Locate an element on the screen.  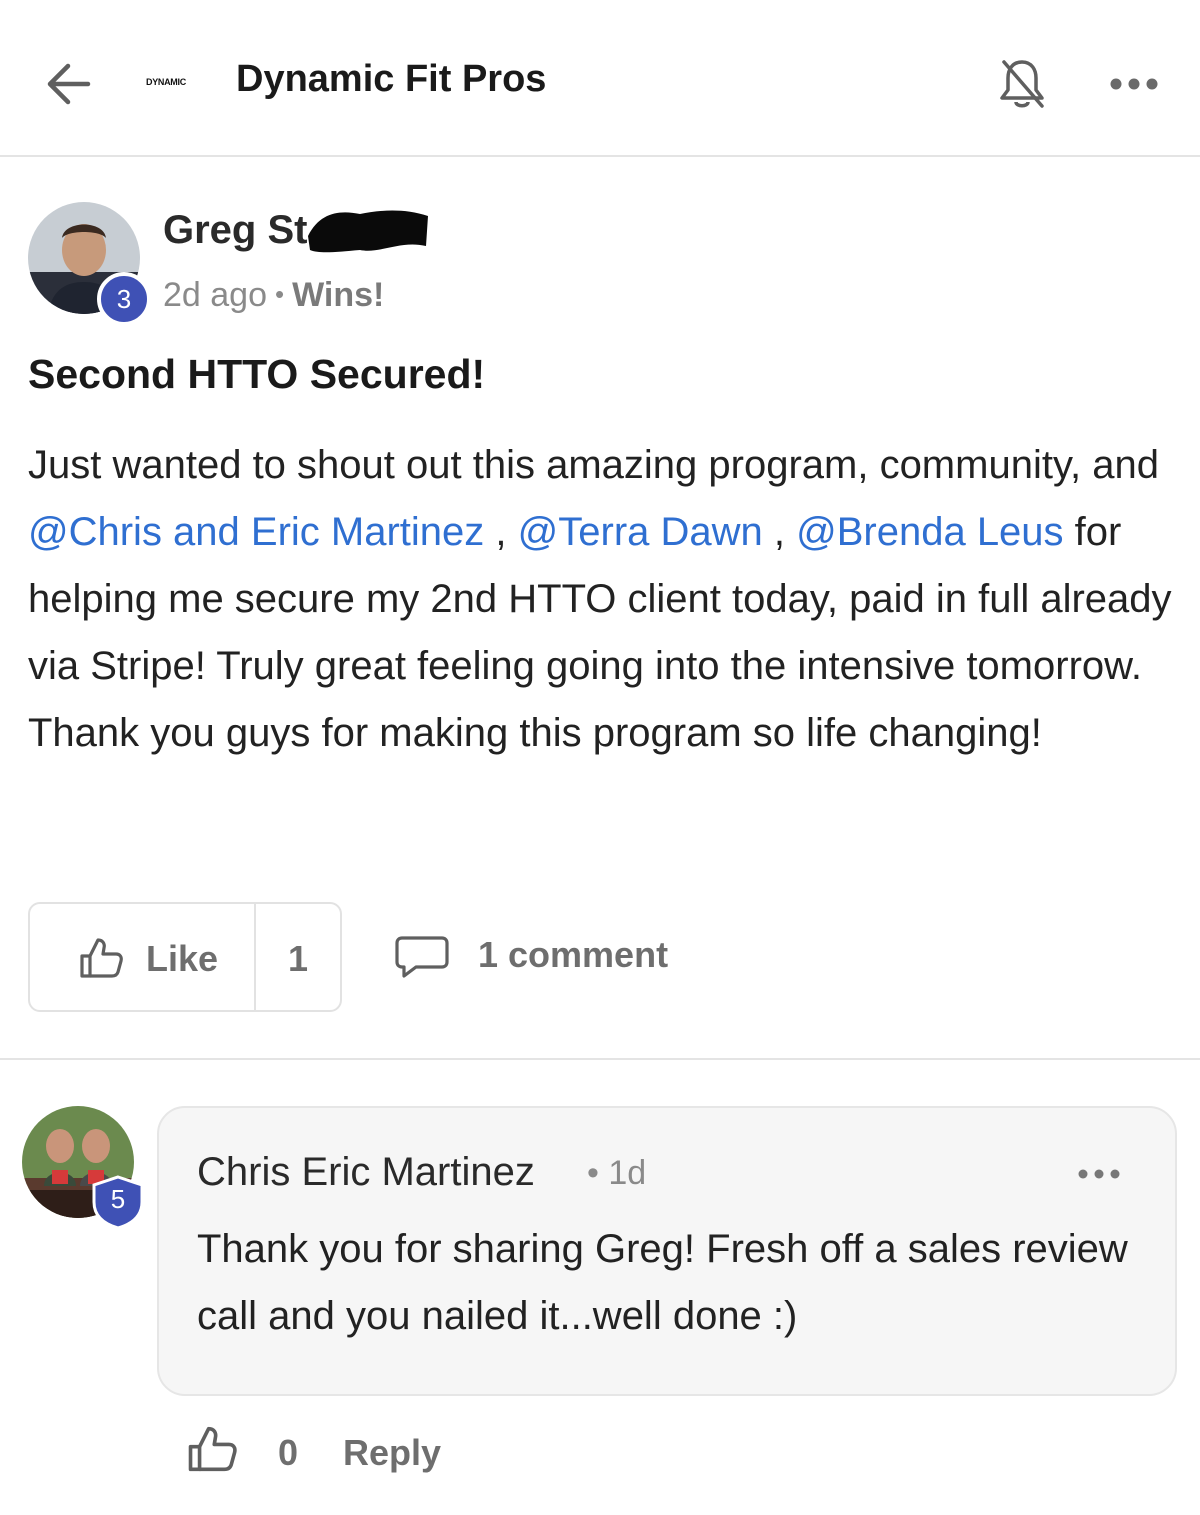
comment-time: • 1d is located at coordinates (617, 1173).